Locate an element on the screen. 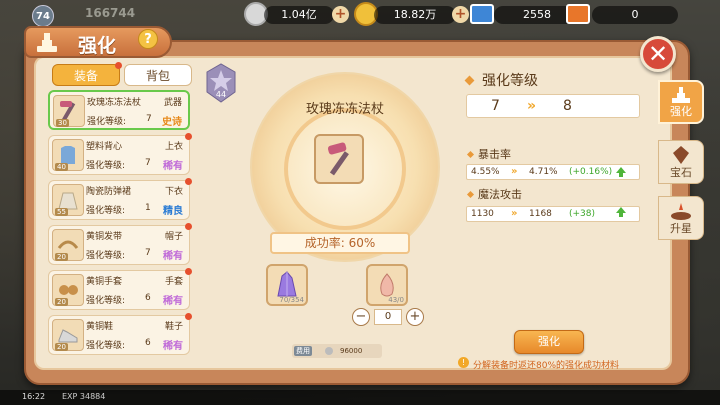  item-name: 黄铜鞋 is located at coordinates (100, 327).